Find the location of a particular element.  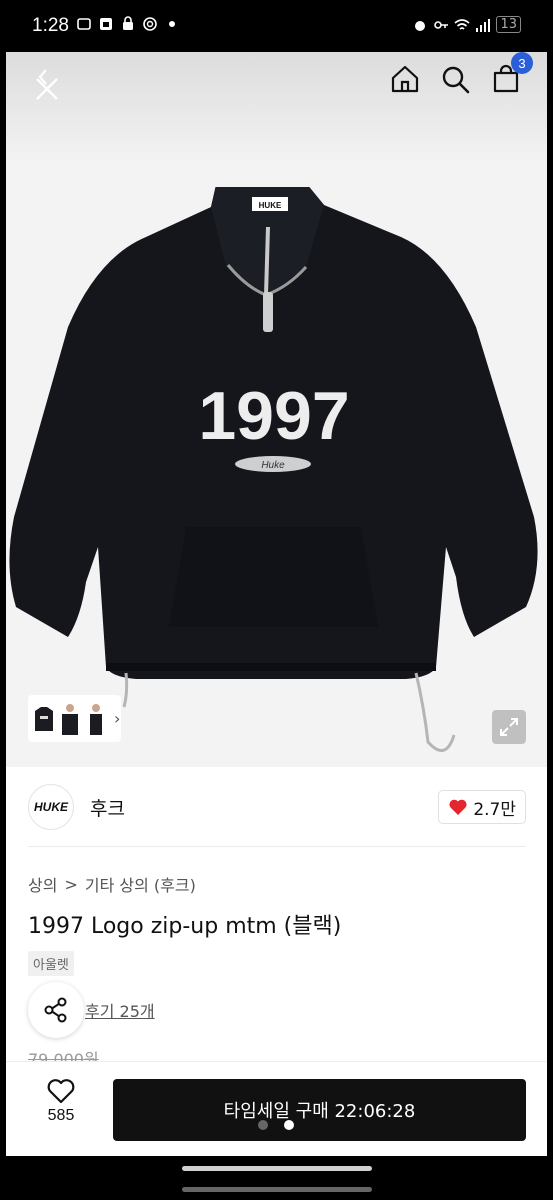

print-logo: Huke is located at coordinates (273, 465).